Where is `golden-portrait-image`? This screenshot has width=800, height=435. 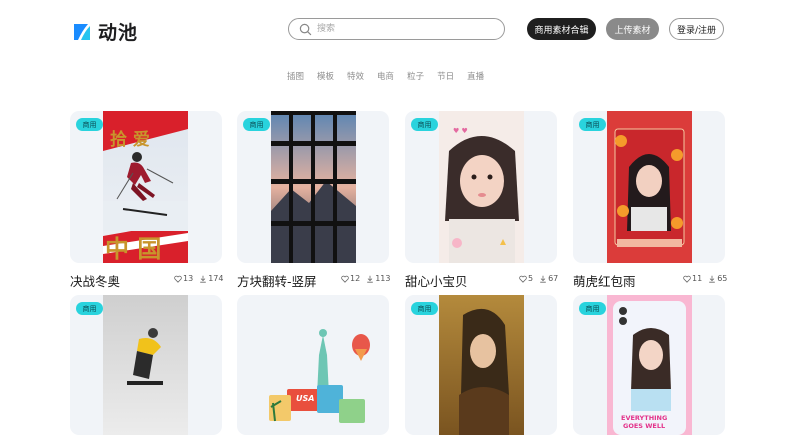 golden-portrait-image is located at coordinates (484, 371).